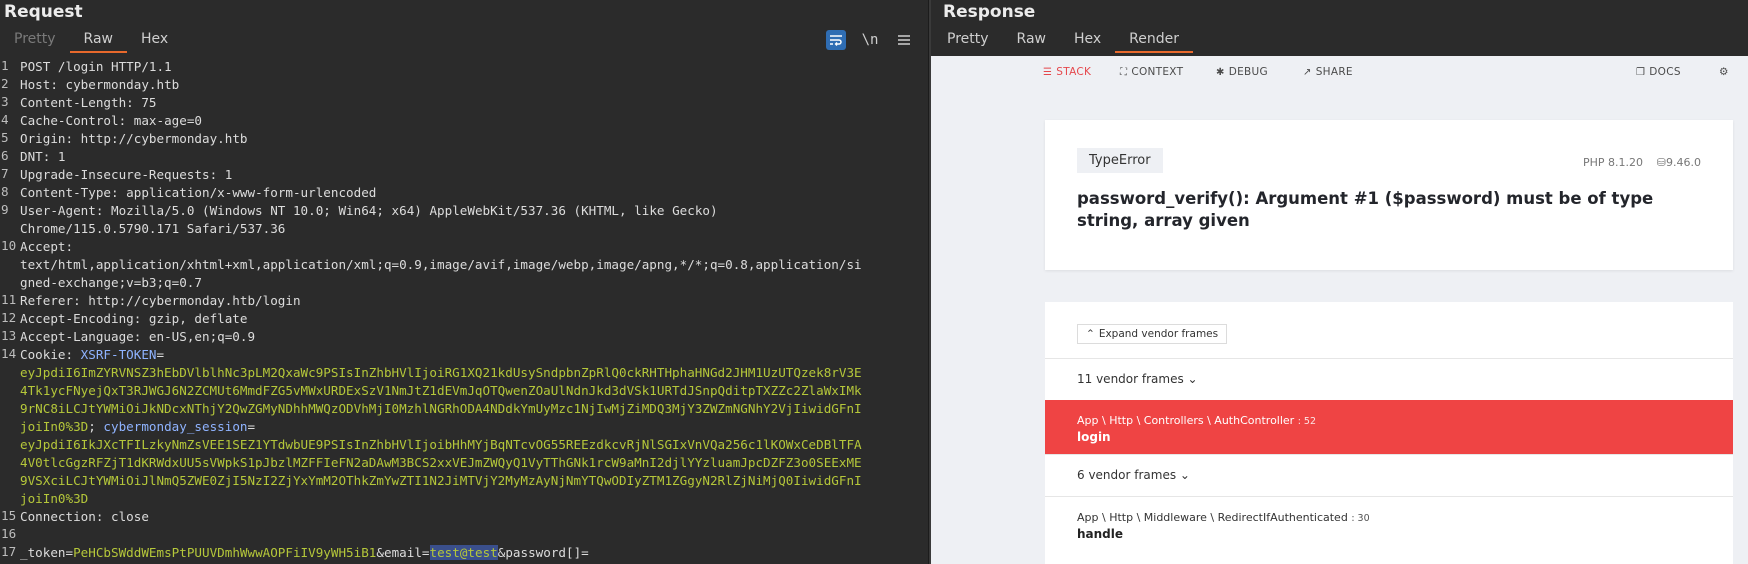  What do you see at coordinates (118, 354) in the screenshot?
I see `cookie-name: XSRF-TOKEN` at bounding box center [118, 354].